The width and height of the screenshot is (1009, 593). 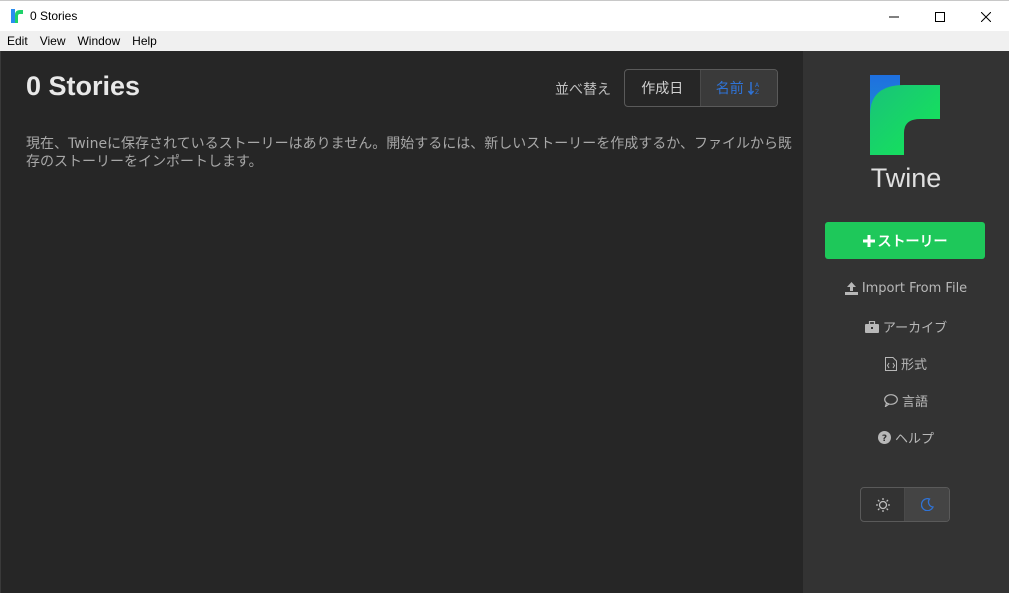 I want to click on minimize-icon, so click(x=894, y=16).